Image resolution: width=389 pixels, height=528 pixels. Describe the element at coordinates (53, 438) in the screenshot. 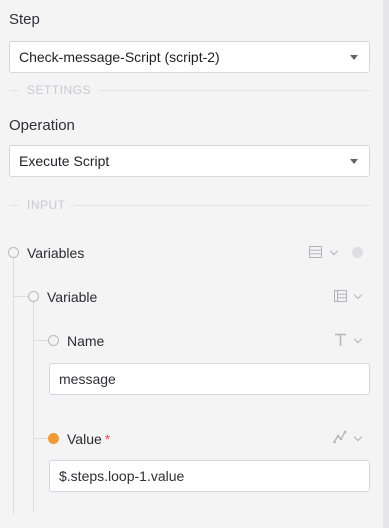

I see `value-field-status-indicator` at that location.